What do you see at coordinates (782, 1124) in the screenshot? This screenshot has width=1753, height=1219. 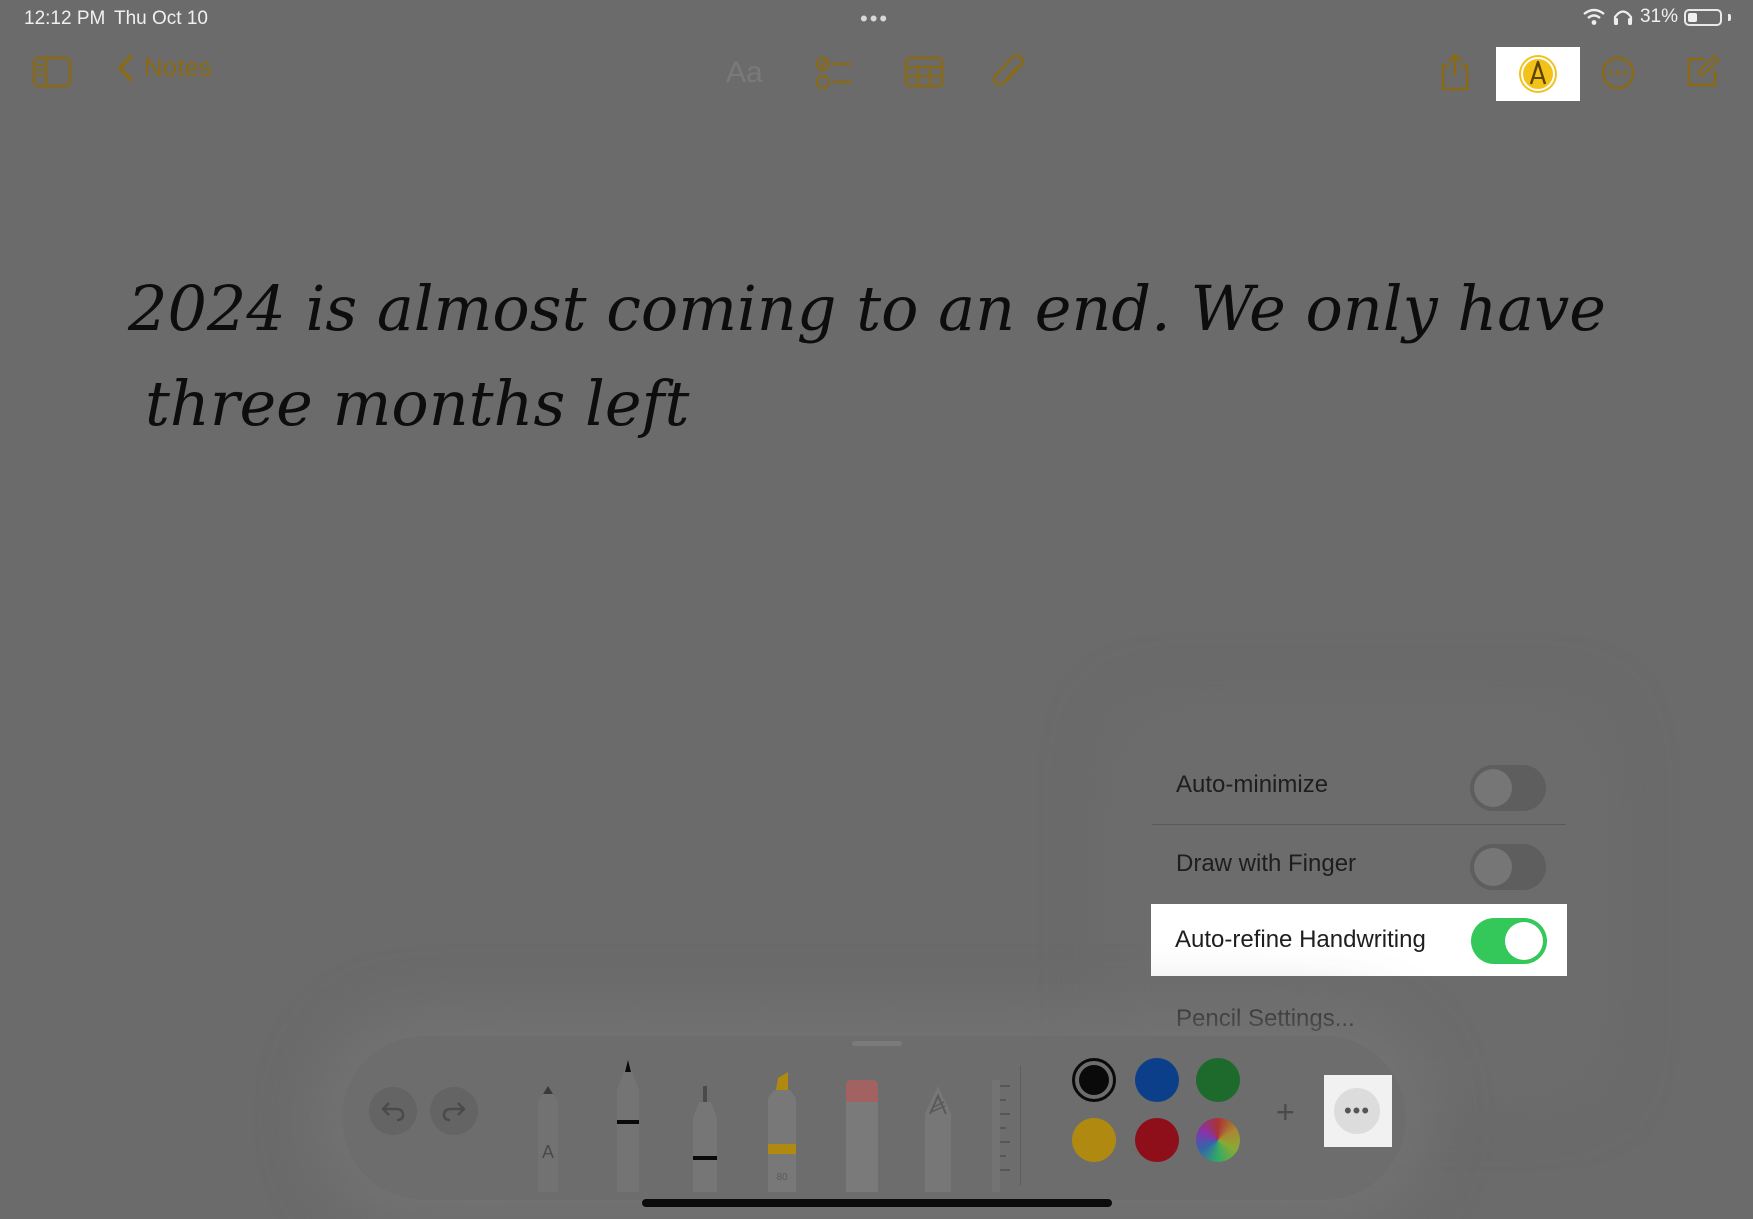 I see `highlighter-icon: 80` at bounding box center [782, 1124].